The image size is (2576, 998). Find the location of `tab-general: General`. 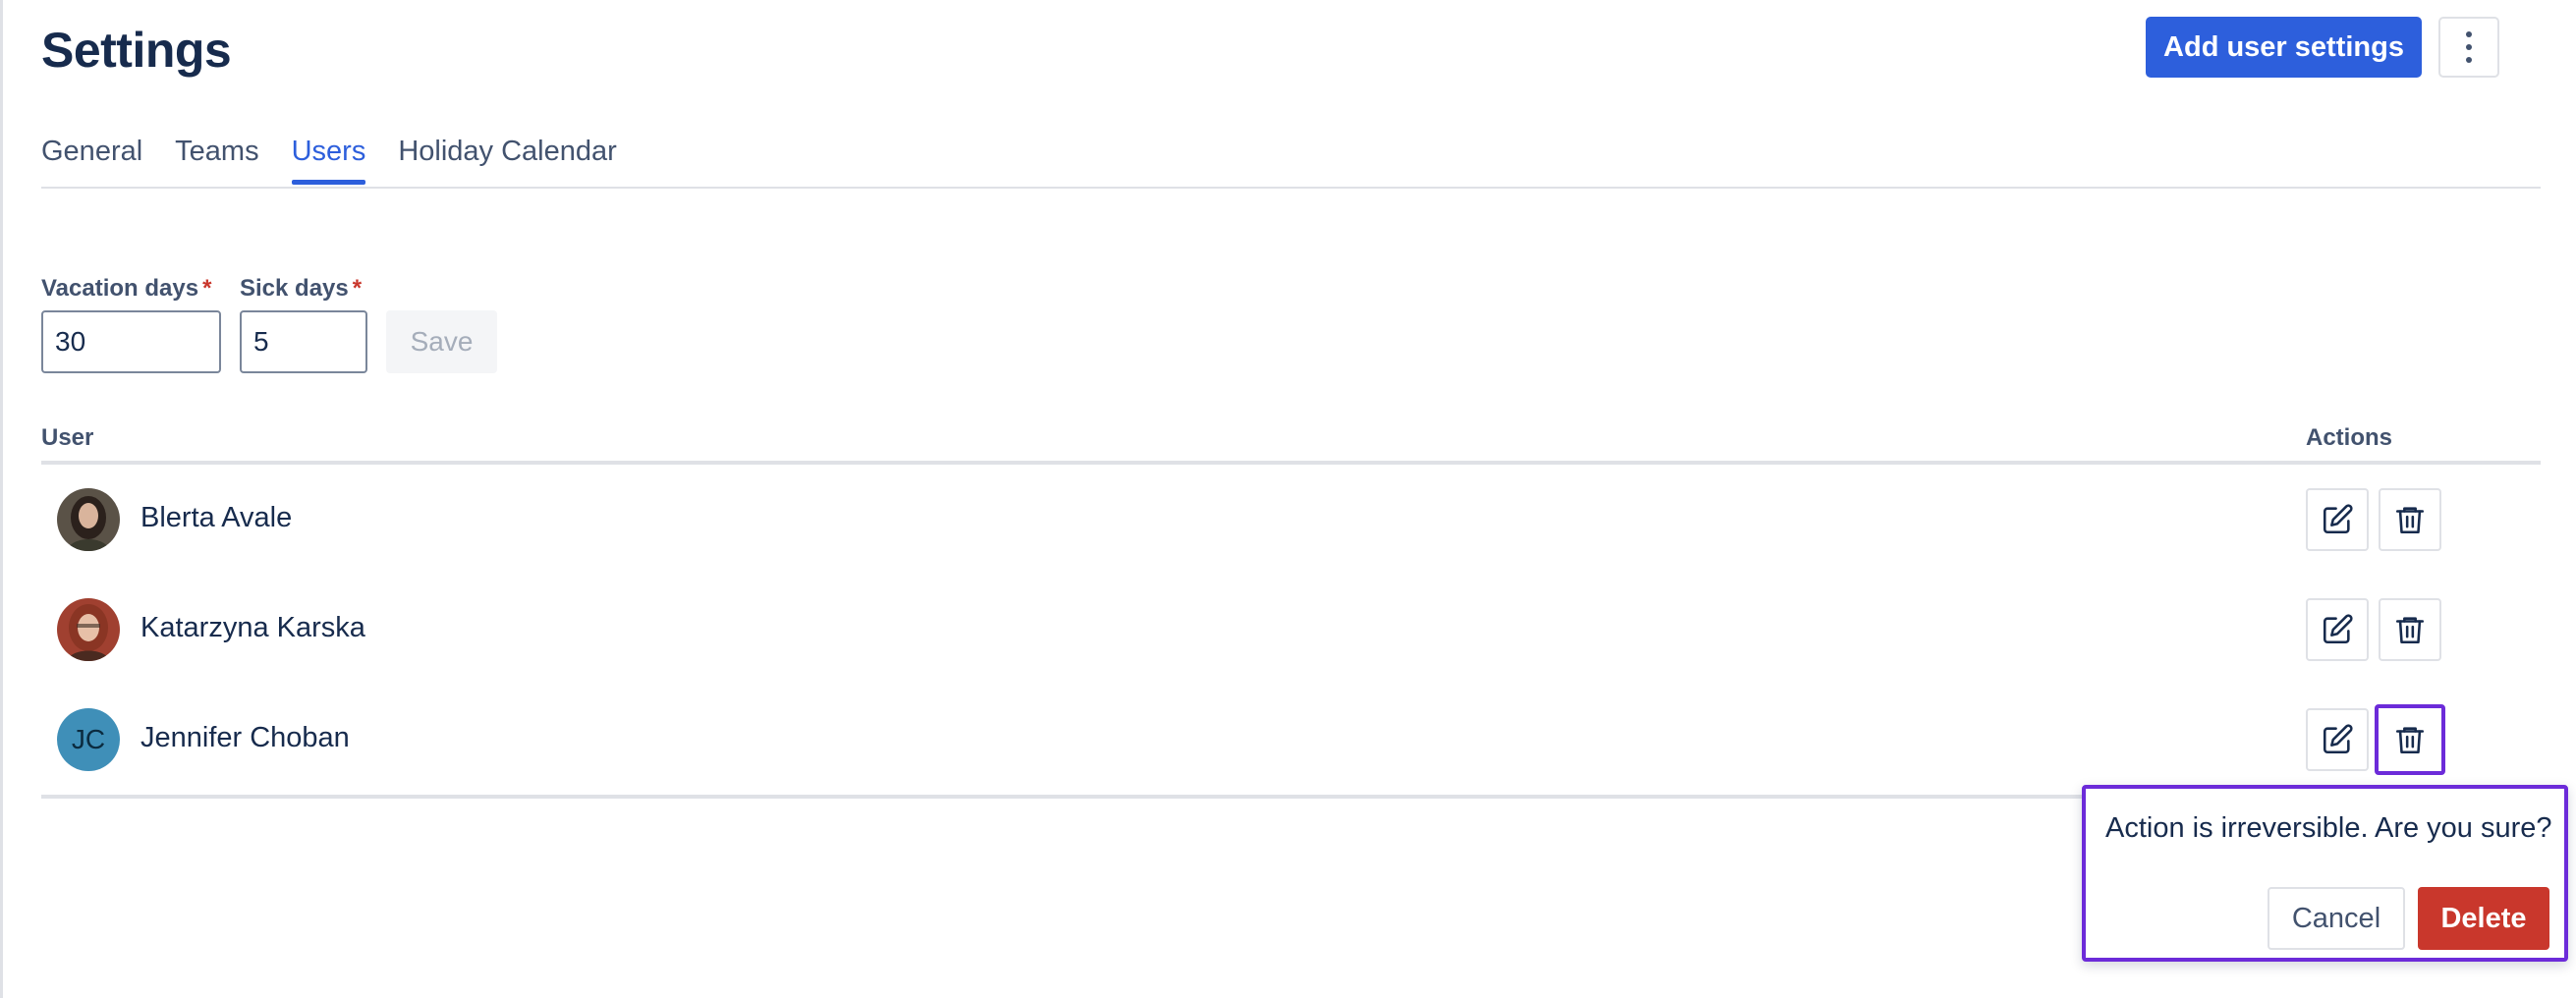

tab-general: General is located at coordinates (91, 159).